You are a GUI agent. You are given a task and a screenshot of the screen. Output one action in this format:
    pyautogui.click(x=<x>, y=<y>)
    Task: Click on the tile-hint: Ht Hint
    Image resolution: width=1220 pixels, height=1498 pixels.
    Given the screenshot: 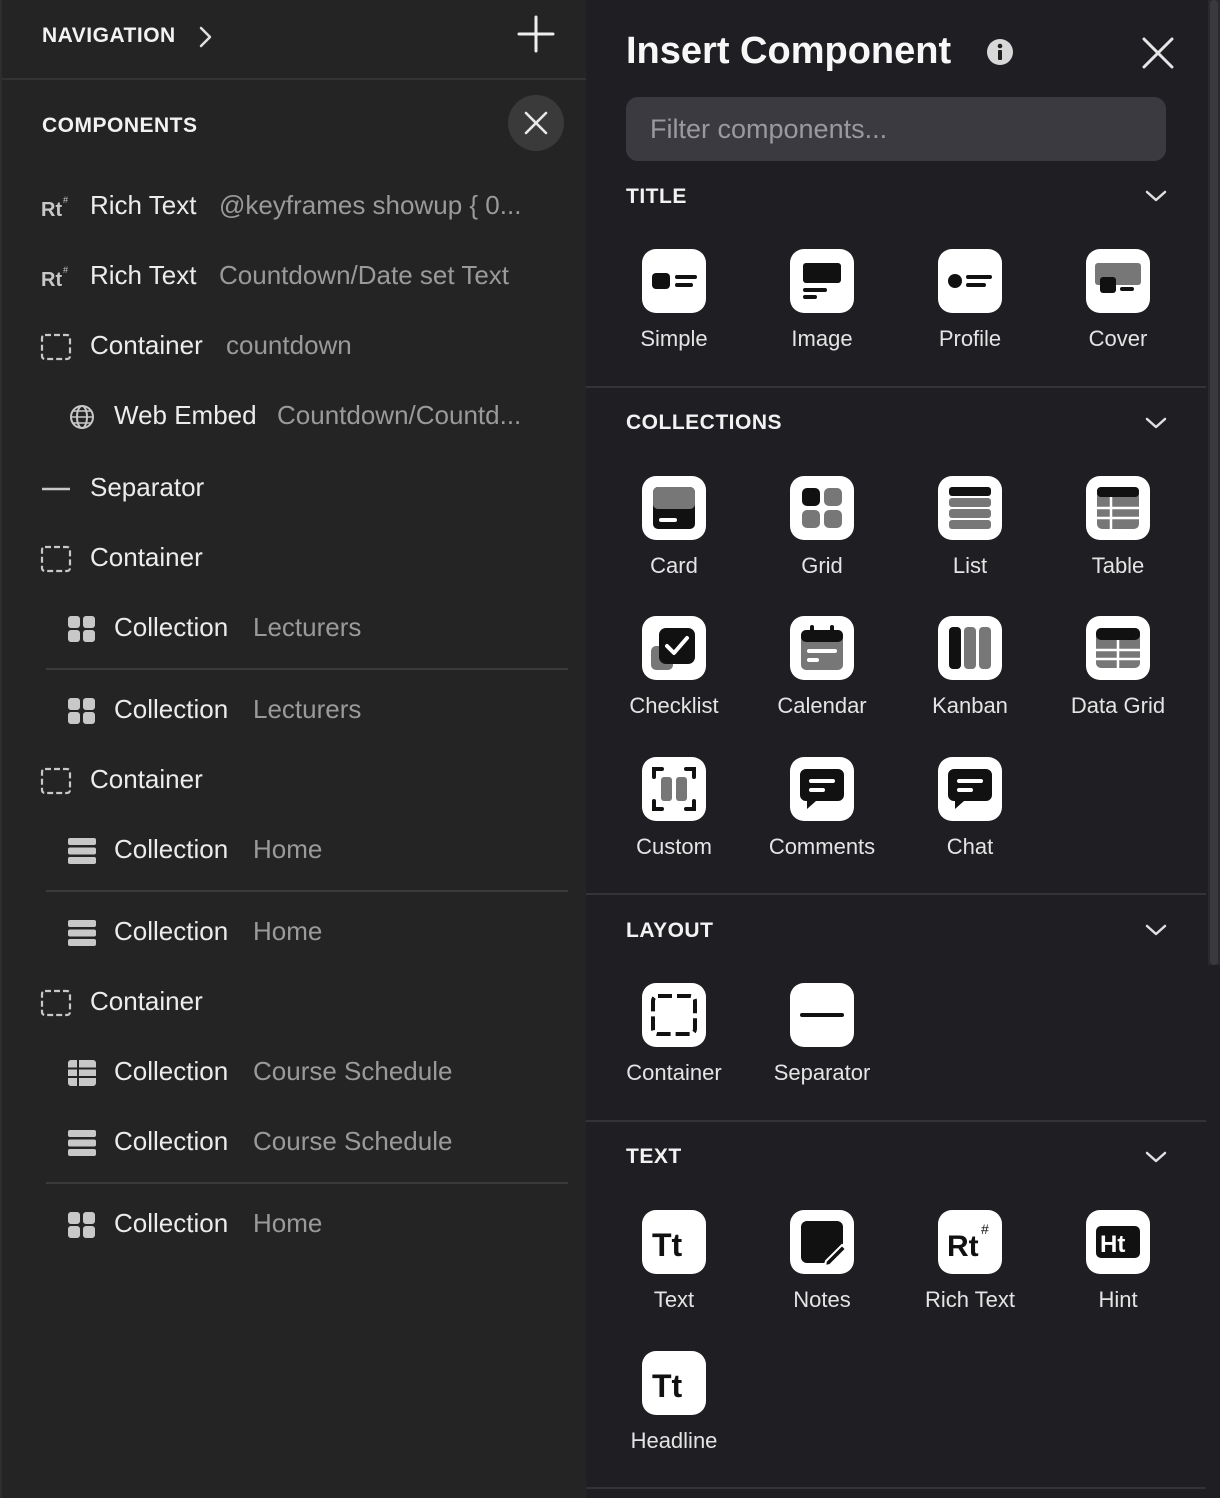 What is the action you would take?
    pyautogui.click(x=1118, y=1270)
    